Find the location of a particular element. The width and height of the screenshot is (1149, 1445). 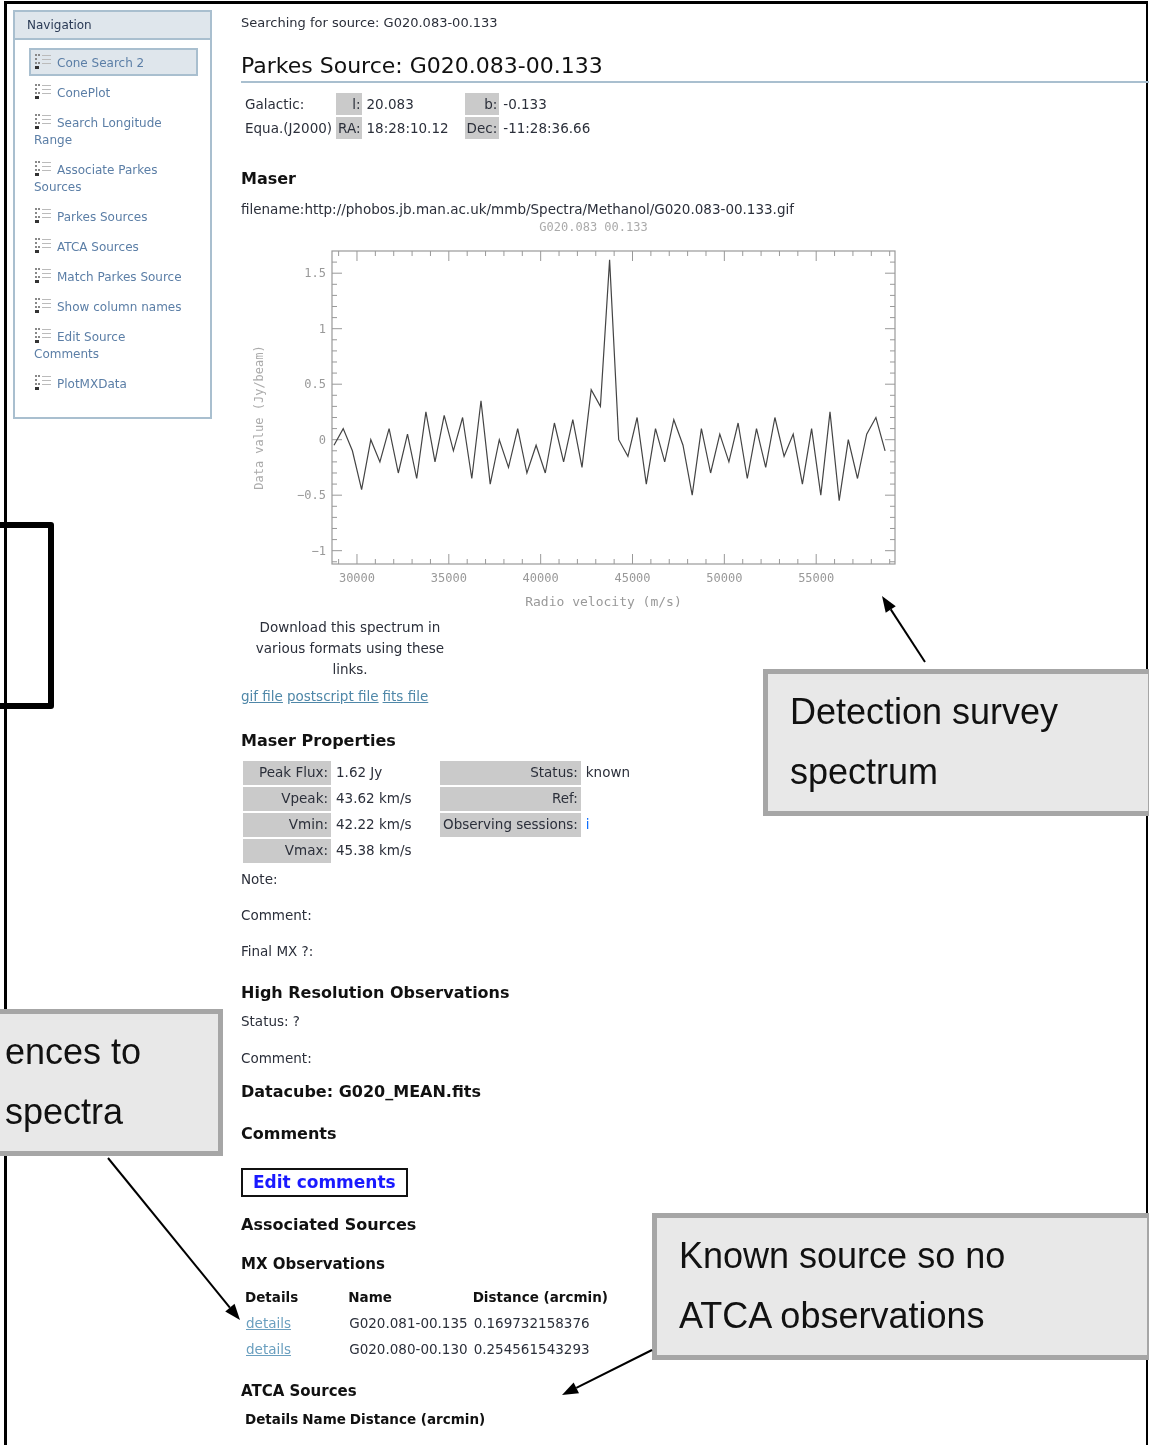

table-cell-text: G020.081-00.135 is located at coordinates (408, 1323).